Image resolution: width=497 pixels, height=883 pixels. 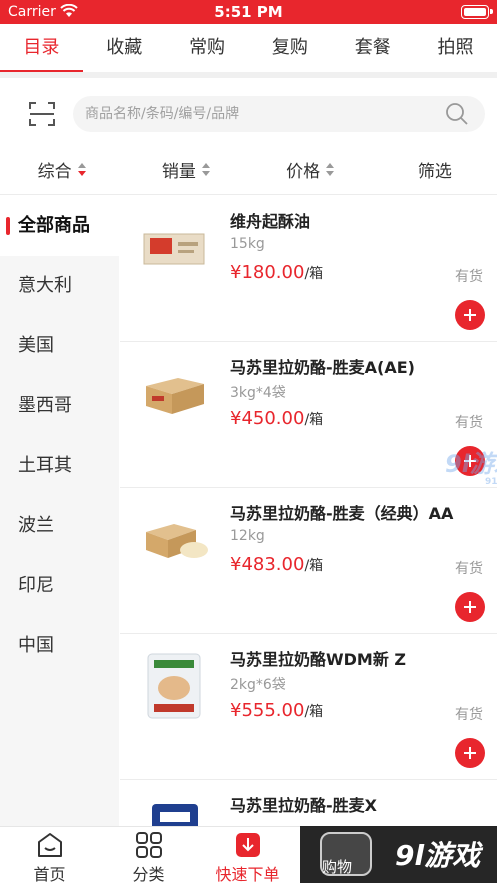 I want to click on filter-label: 筛选, so click(x=434, y=172).